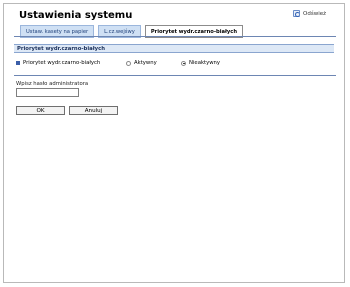 The width and height of the screenshot is (350, 287). I want to click on radio-active, so click(128, 63).